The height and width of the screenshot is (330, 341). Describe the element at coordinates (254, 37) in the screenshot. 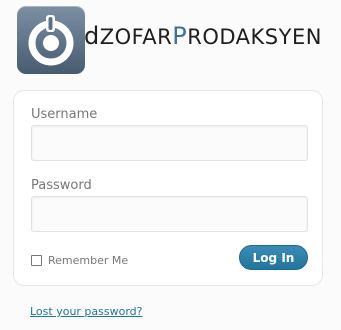

I see `logo-text-rodaksyen: RODAKSYEN` at that location.